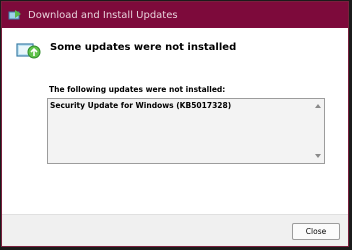 Image resolution: width=352 pixels, height=250 pixels. Describe the element at coordinates (143, 47) in the screenshot. I see `dialog-heading: Some updates were not installed` at that location.